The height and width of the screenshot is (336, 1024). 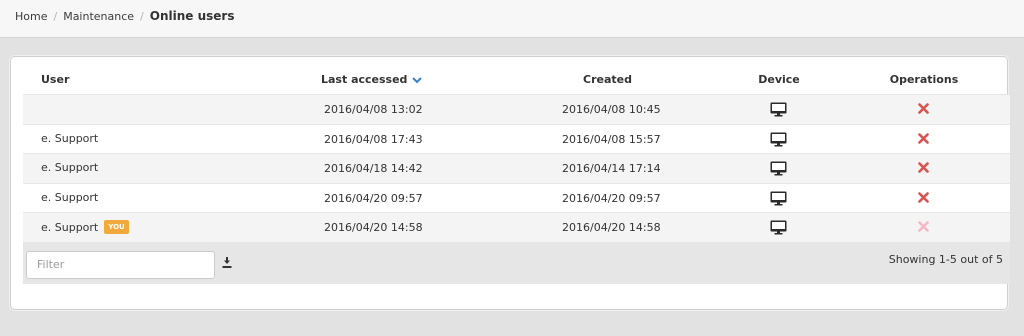 I want to click on delete-icon-disabled, so click(x=923, y=228).